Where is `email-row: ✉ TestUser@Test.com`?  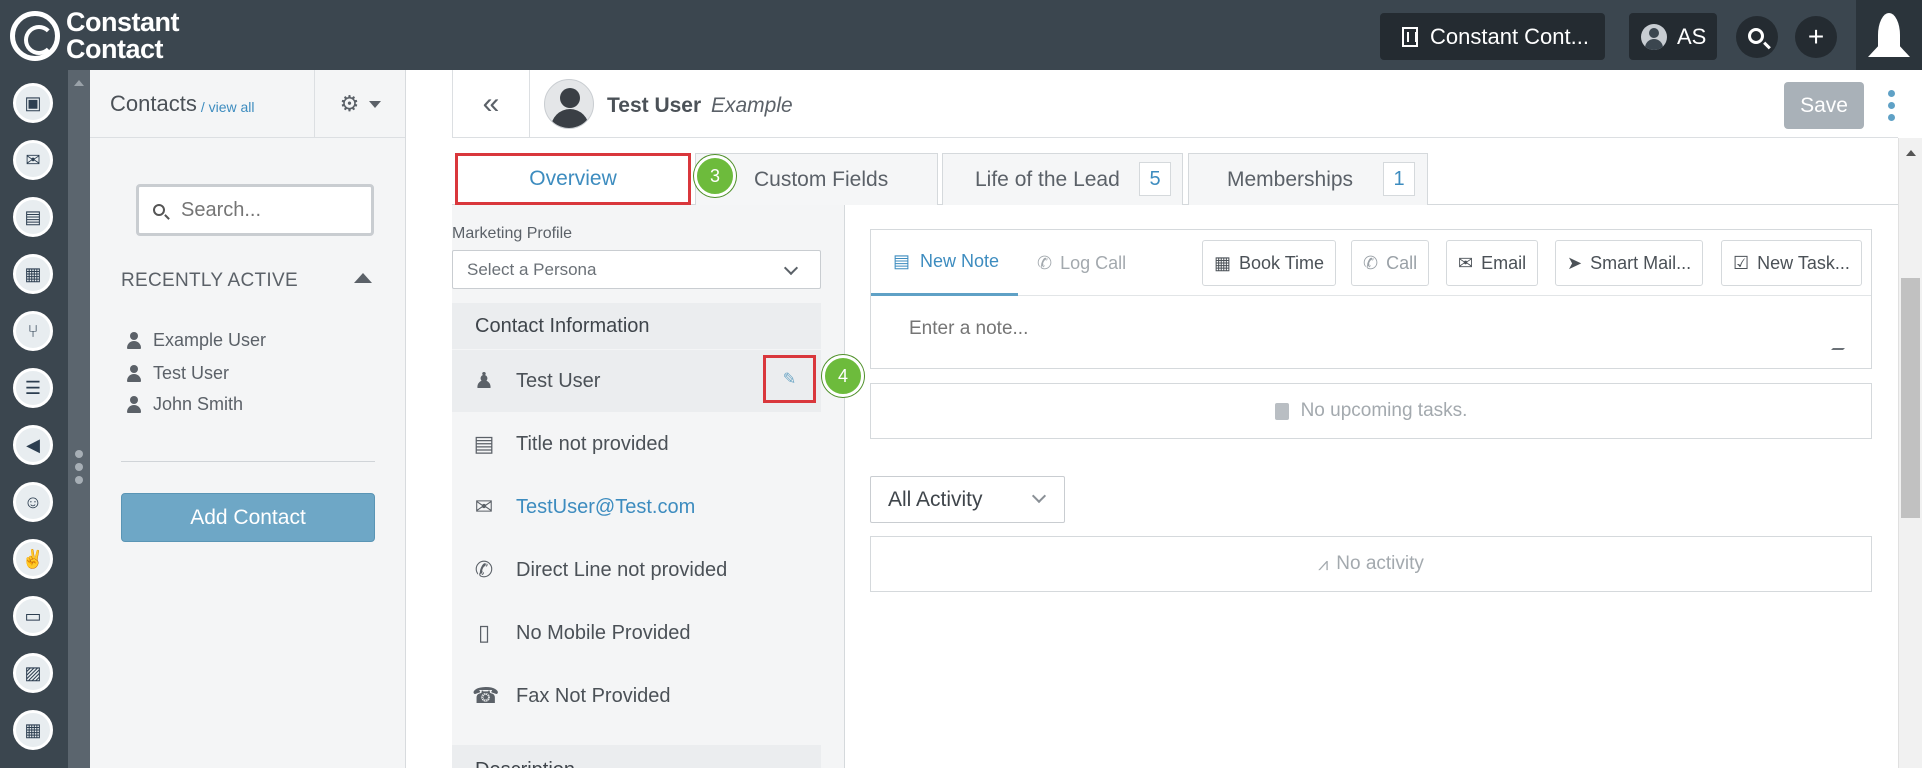
email-row: ✉ TestUser@Test.com is located at coordinates (636, 507).